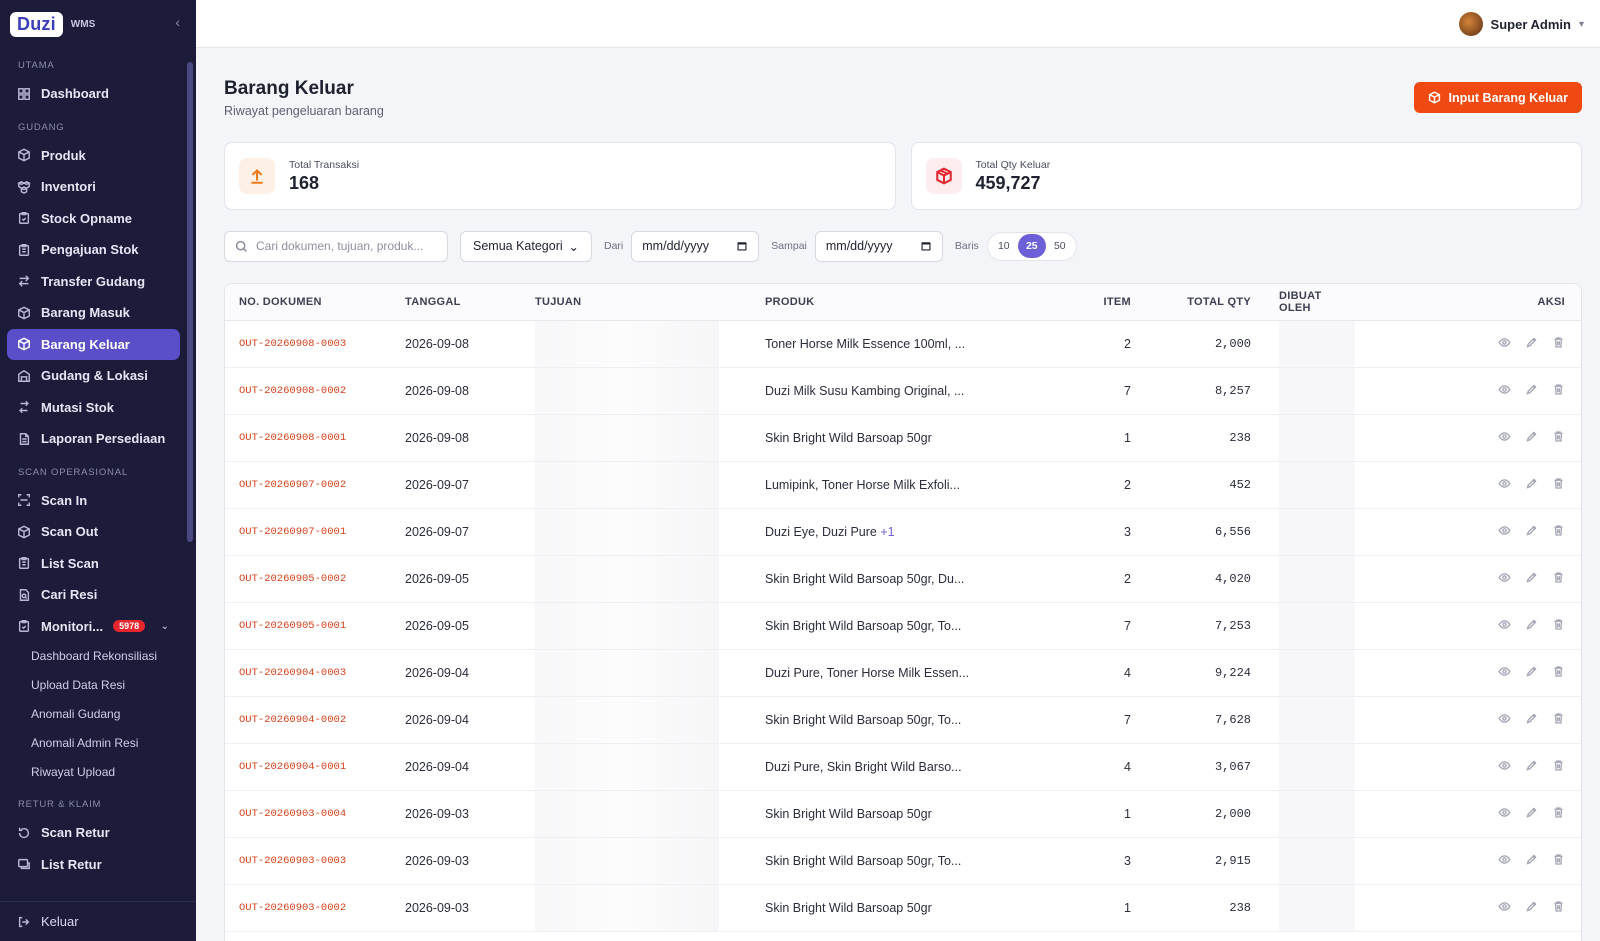  Describe the element at coordinates (93, 501) in the screenshot. I see `sidebar-item-scan-in: Scan In` at that location.